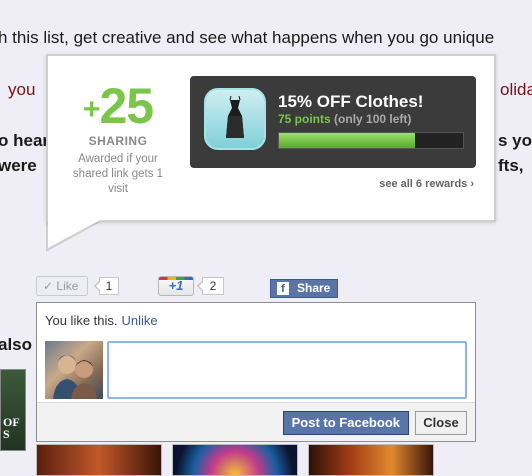 The width and height of the screenshot is (532, 476). I want to click on article-text-line: s yo, so click(515, 140).